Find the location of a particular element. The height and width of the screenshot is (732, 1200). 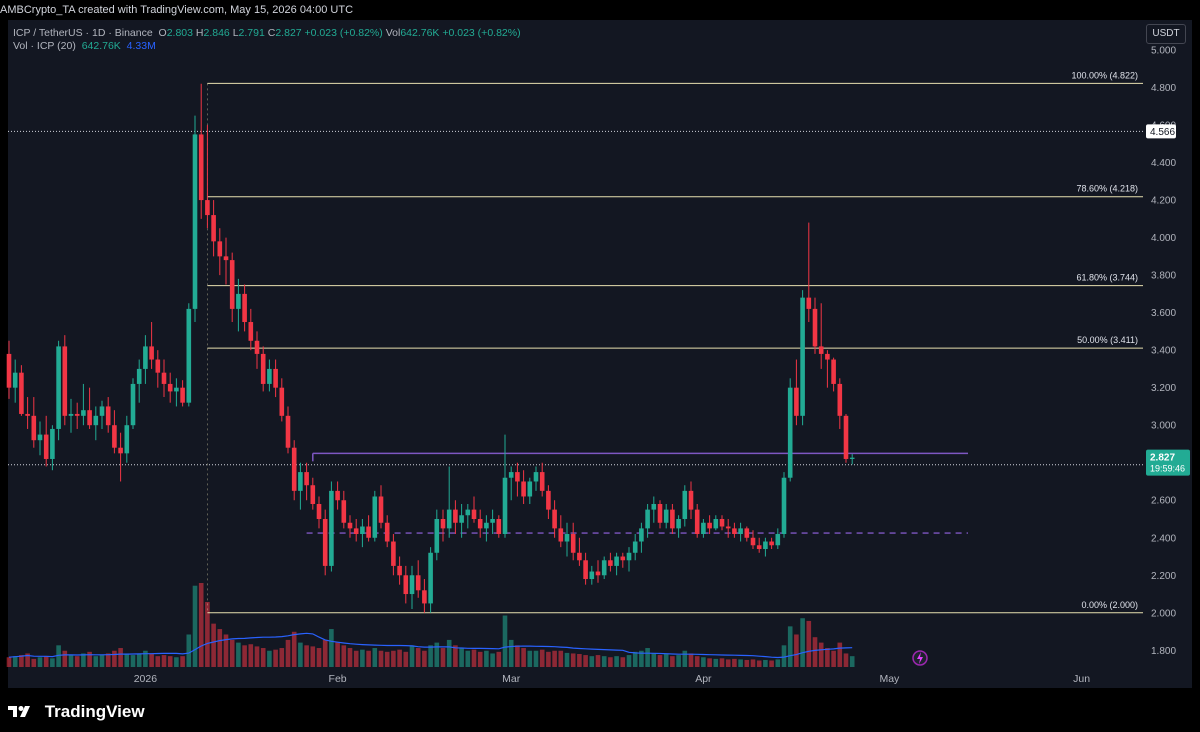

x-tick-label: 2026 is located at coordinates (146, 679).